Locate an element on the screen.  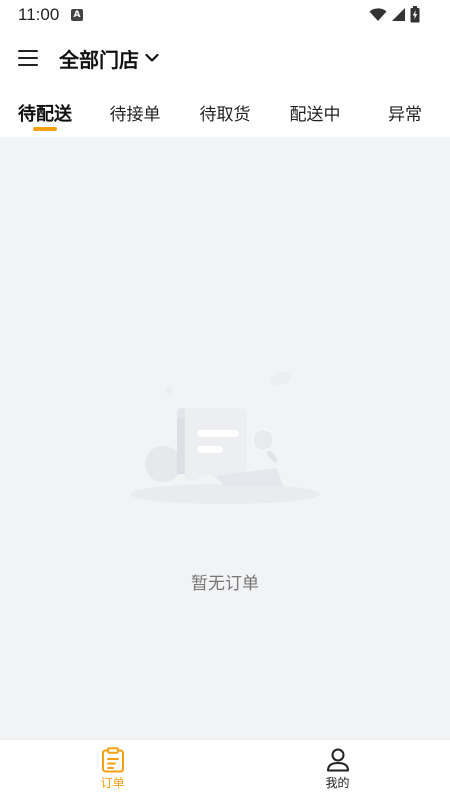
tab-pending-pickup: 待取货 is located at coordinates (225, 114).